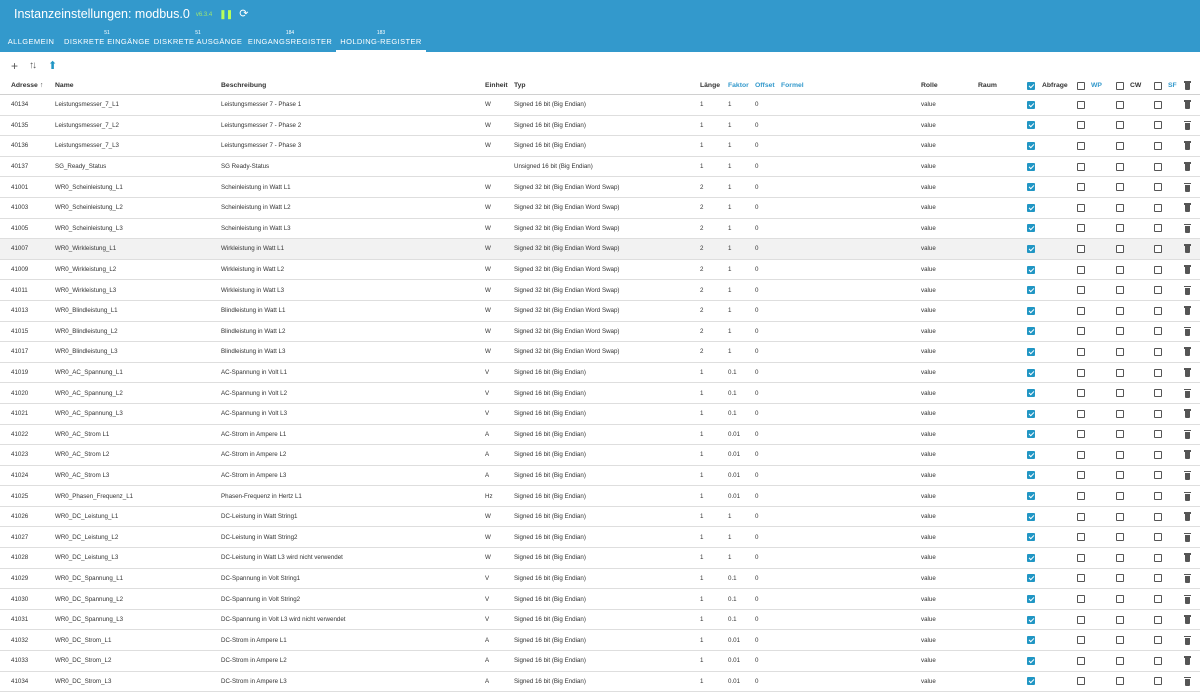 This screenshot has height=698, width=1200. What do you see at coordinates (253, 311) in the screenshot?
I see `cell-beschreibung: Blindleistung in Watt L1` at bounding box center [253, 311].